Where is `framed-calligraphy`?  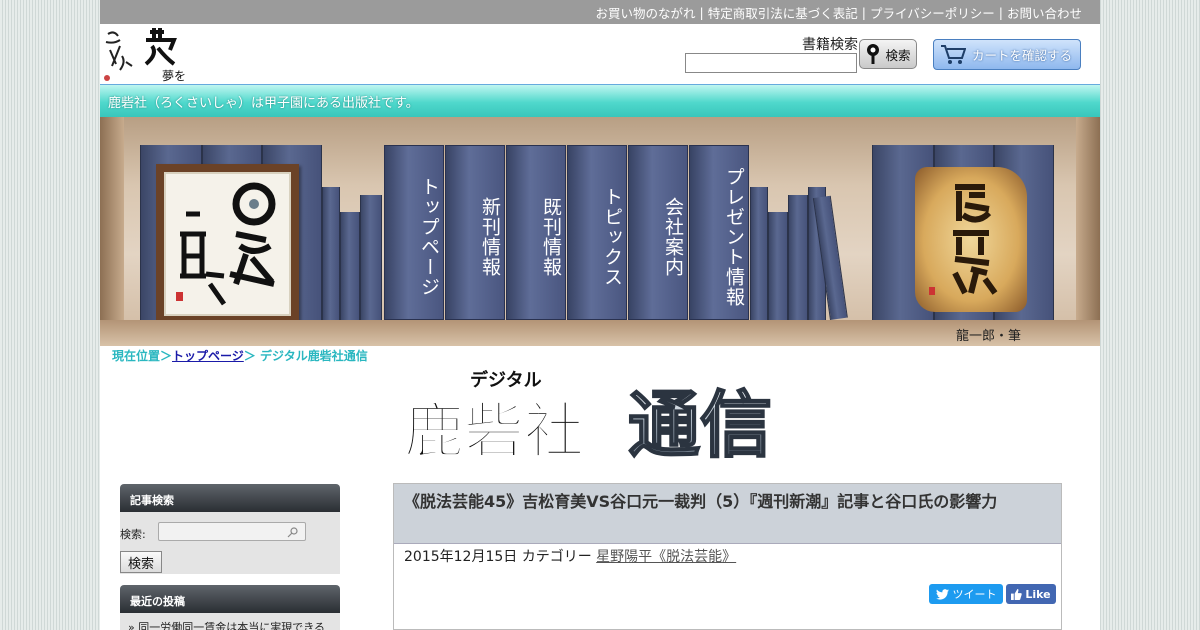
framed-calligraphy is located at coordinates (227, 244).